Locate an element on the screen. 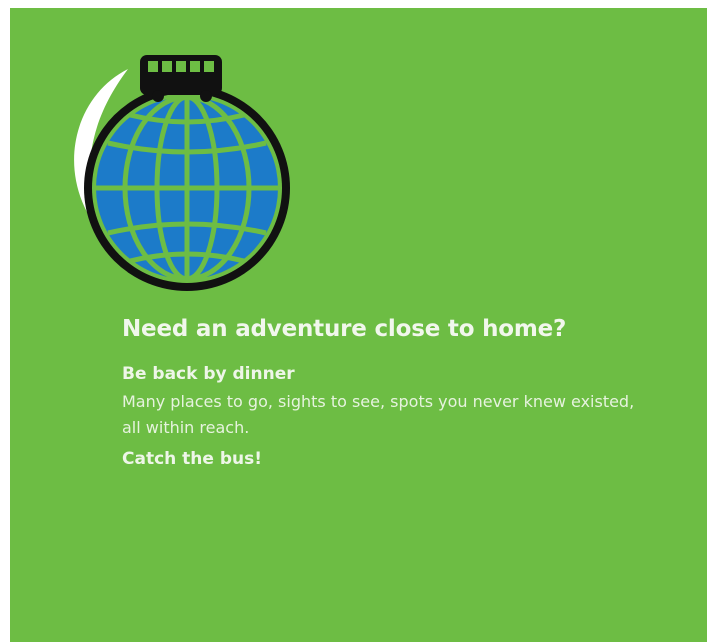 The height and width of the screenshot is (642, 717). globe-with-bus-icon is located at coordinates (182, 173).